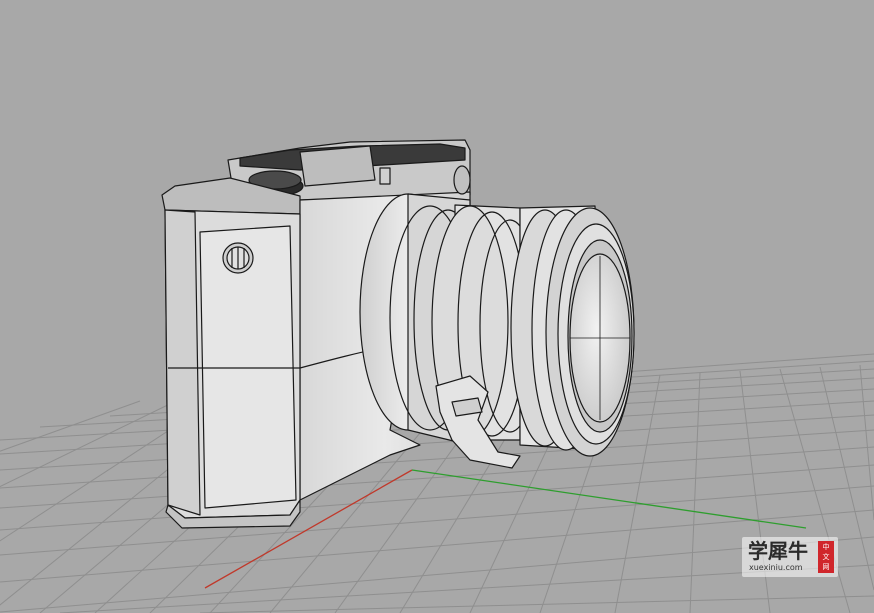 This screenshot has height=613, width=874. I want to click on seal-char-2: 文, so click(826, 557).